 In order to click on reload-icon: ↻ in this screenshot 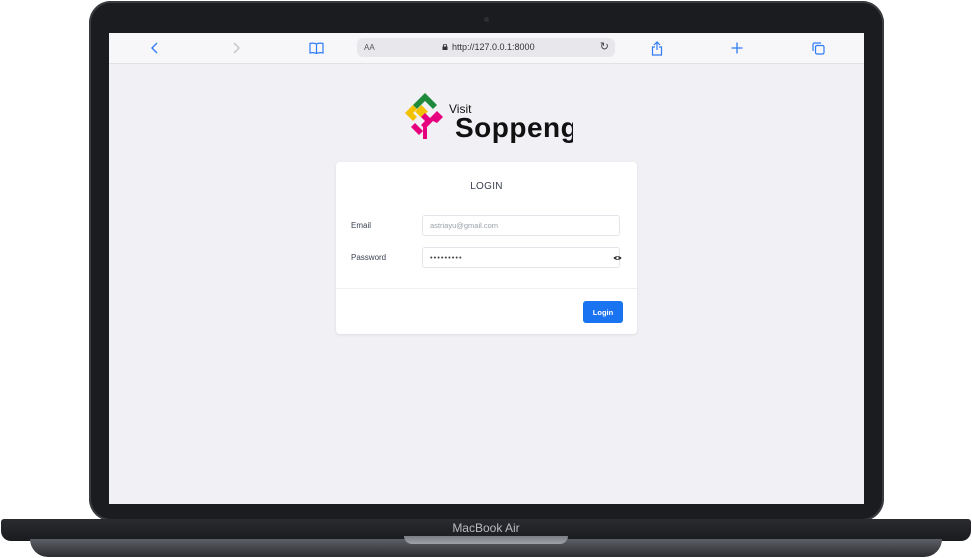, I will do `click(604, 47)`.